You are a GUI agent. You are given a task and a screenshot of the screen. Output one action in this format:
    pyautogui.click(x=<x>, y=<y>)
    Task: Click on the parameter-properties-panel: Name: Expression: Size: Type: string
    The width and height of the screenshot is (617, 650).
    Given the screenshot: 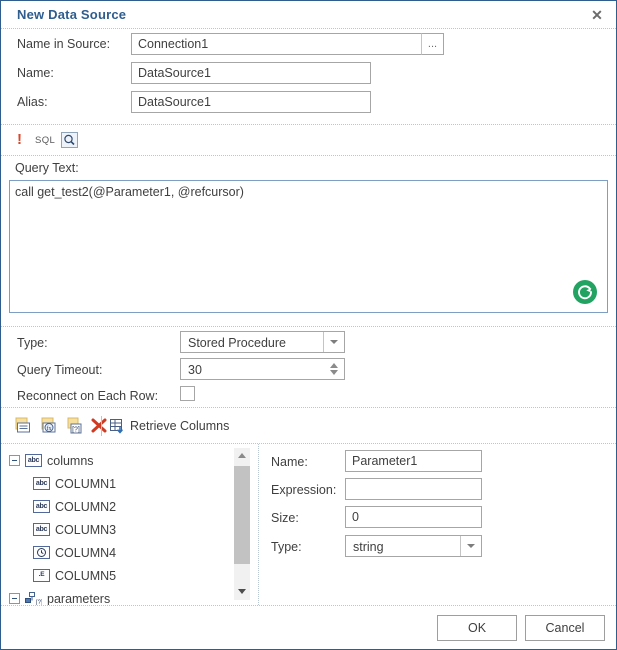 What is the action you would take?
    pyautogui.click(x=437, y=524)
    